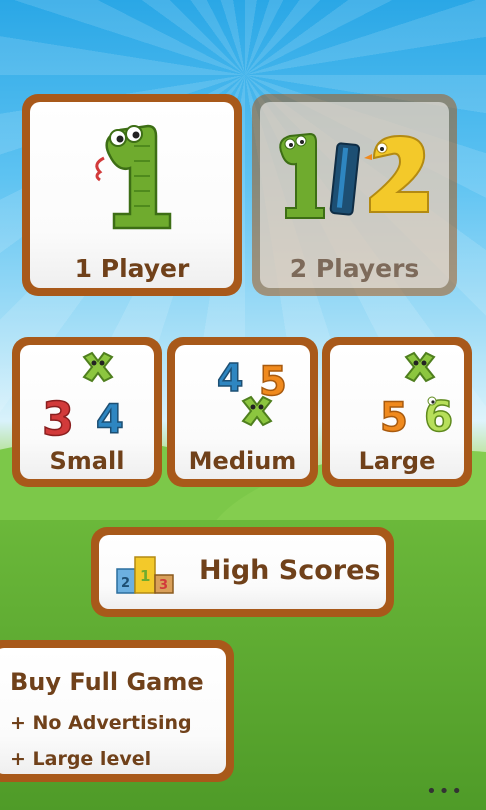 The image size is (486, 810). I want to click on small-label: Small, so click(87, 461).